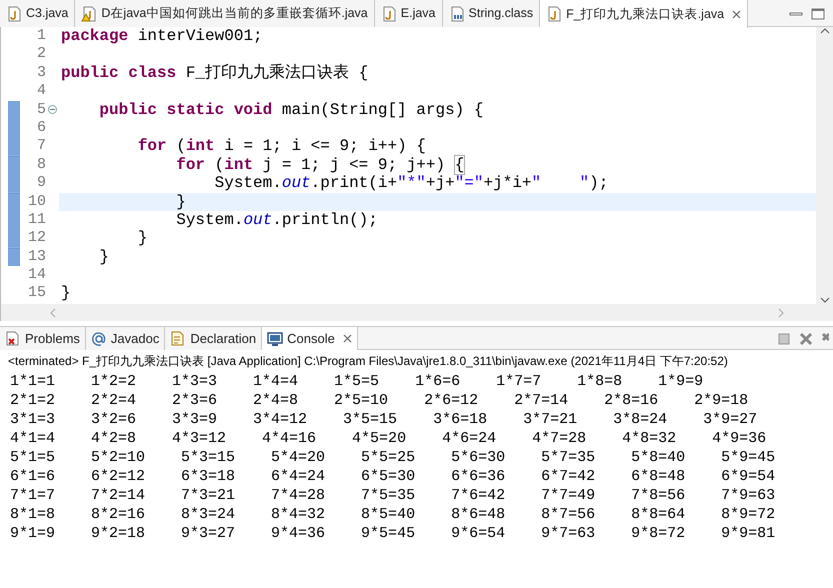  I want to click on vertical-scrollbar, so click(824, 165).